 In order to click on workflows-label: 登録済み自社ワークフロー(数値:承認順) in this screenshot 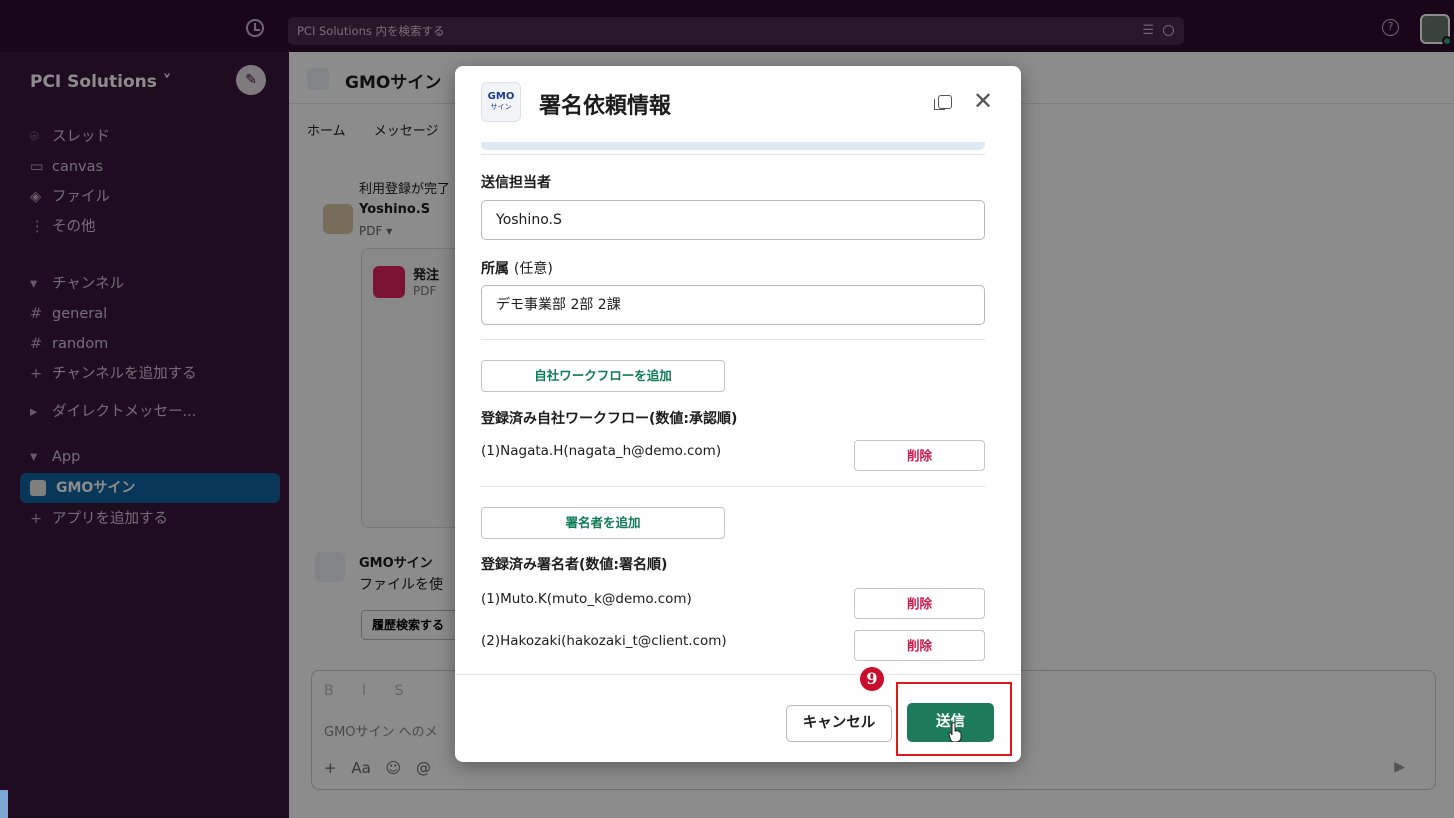, I will do `click(609, 419)`.